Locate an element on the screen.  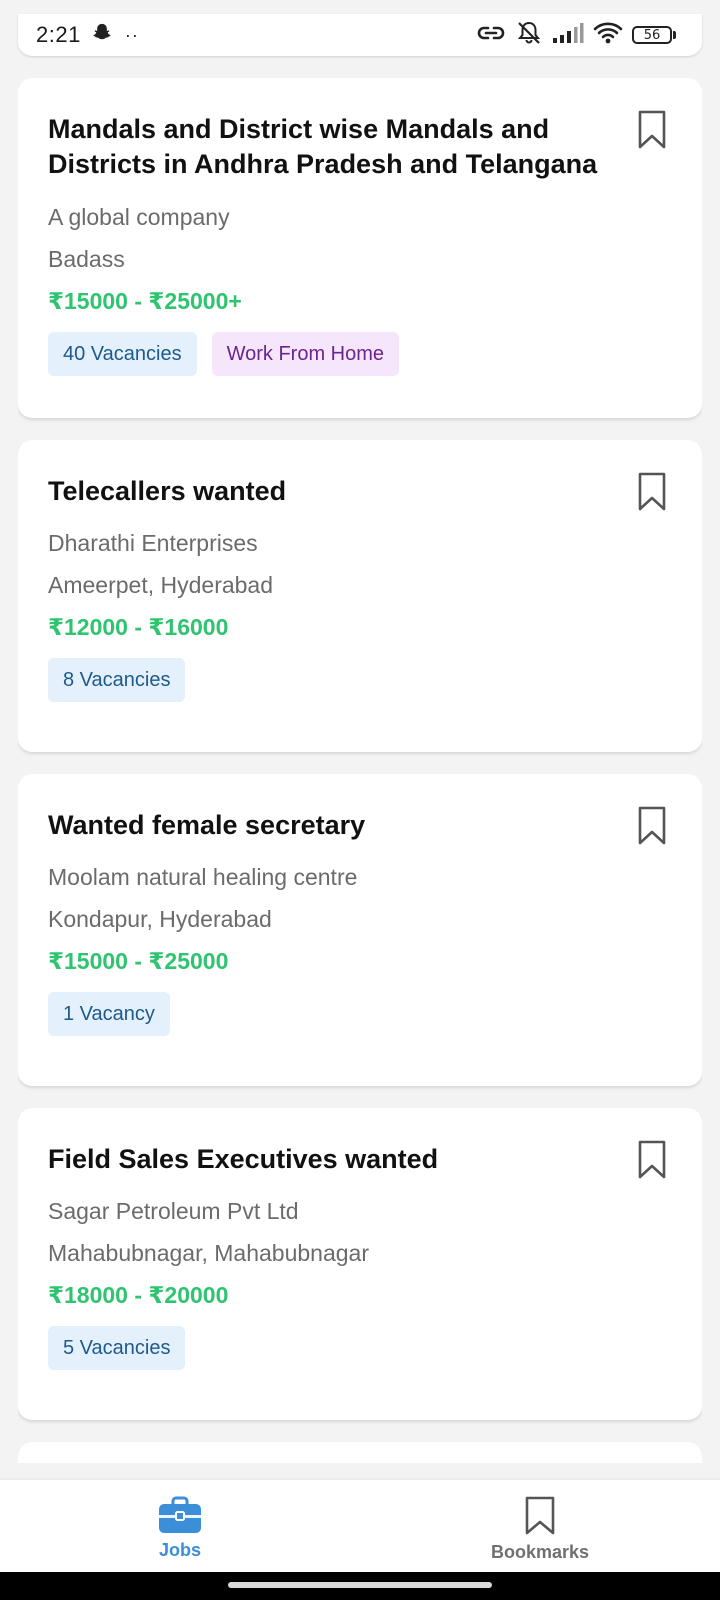
job-title: Telecallers wanted is located at coordinates (167, 491).